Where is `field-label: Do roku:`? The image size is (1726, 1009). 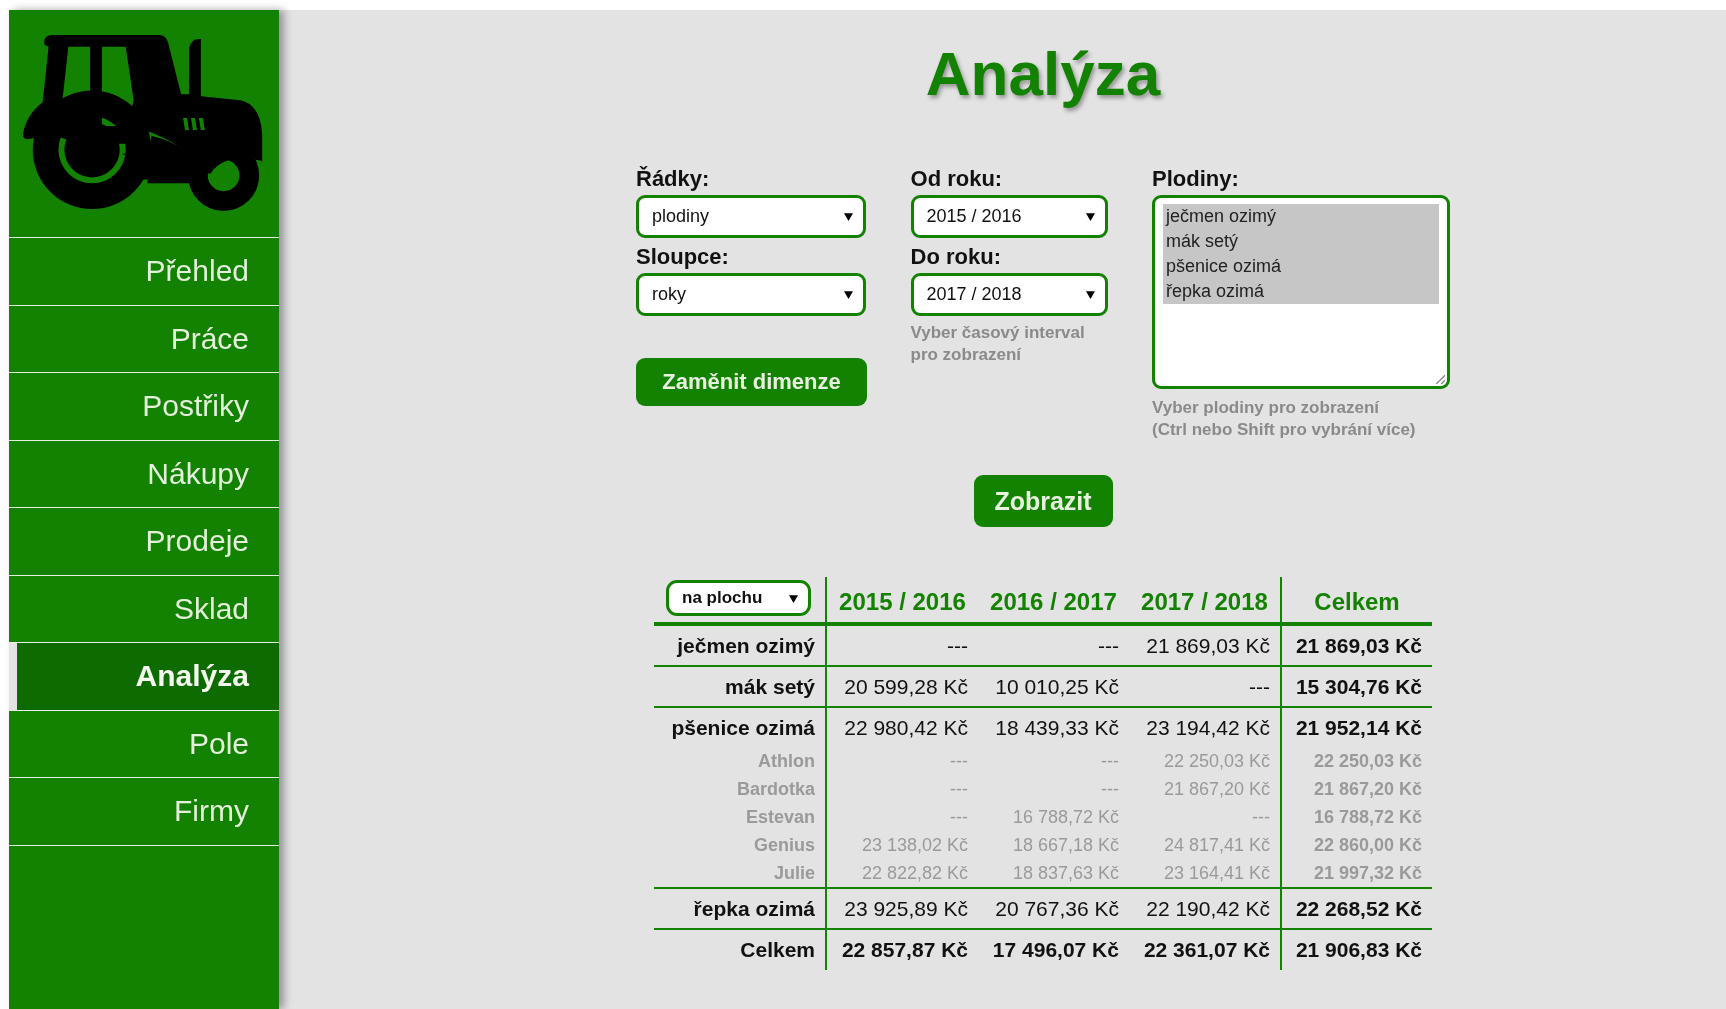
field-label: Do roku: is located at coordinates (955, 257).